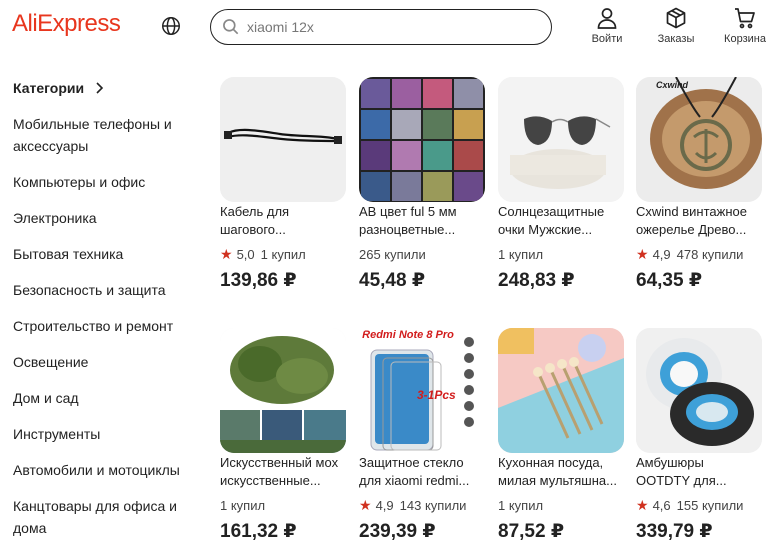 The width and height of the screenshot is (780, 547). Describe the element at coordinates (48, 88) in the screenshot. I see `categories-title: Категории` at that location.